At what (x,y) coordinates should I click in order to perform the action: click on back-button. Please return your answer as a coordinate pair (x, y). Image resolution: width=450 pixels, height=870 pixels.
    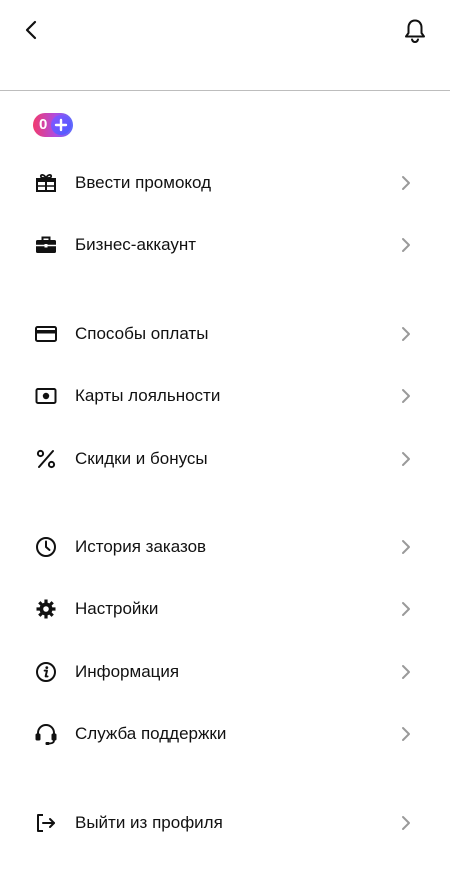
    Looking at the image, I should click on (31, 30).